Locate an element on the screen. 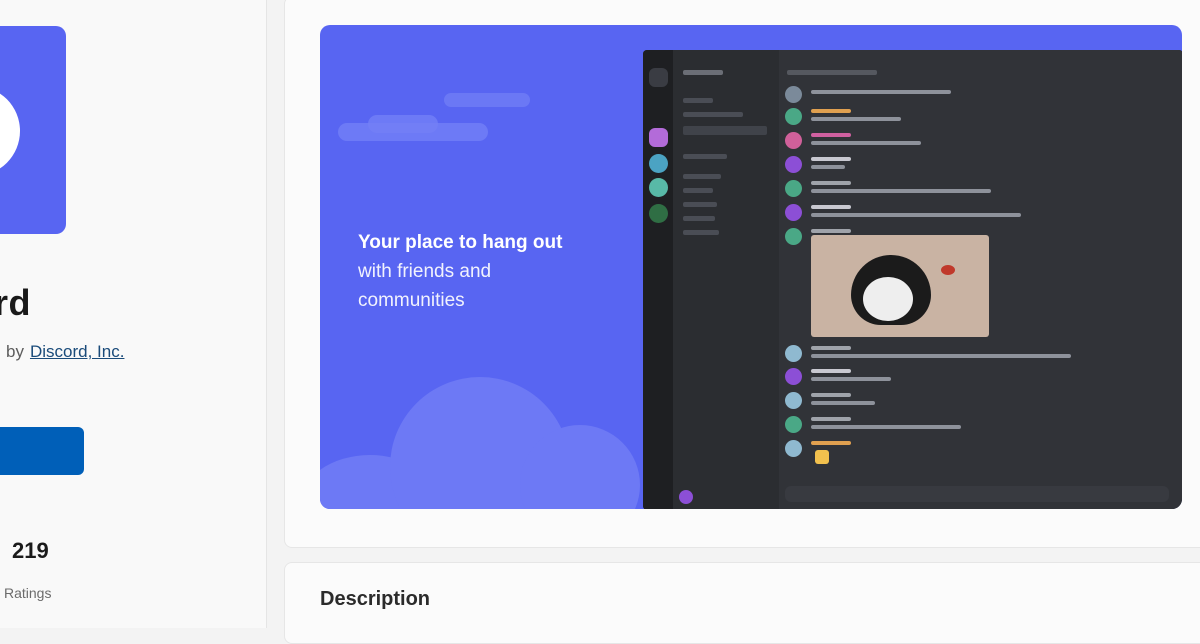 Image resolution: width=1200 pixels, height=644 pixels. tagline-line-2: with friends and is located at coordinates (425, 271).